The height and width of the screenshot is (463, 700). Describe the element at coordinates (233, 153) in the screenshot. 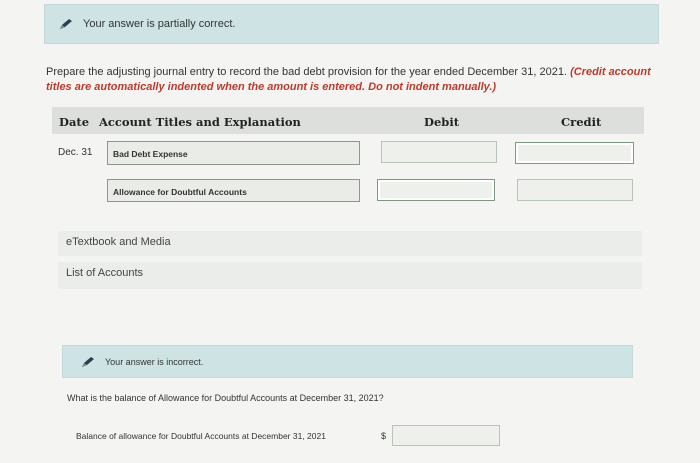

I see `row-1-account-input: Bad Debt Expense` at that location.